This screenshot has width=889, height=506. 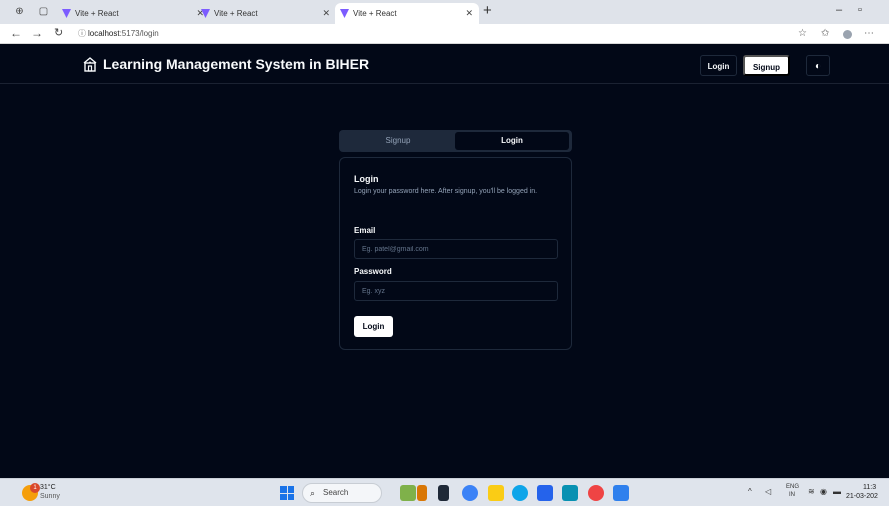 What do you see at coordinates (48, 487) in the screenshot?
I see `weather-temp: 31°C` at bounding box center [48, 487].